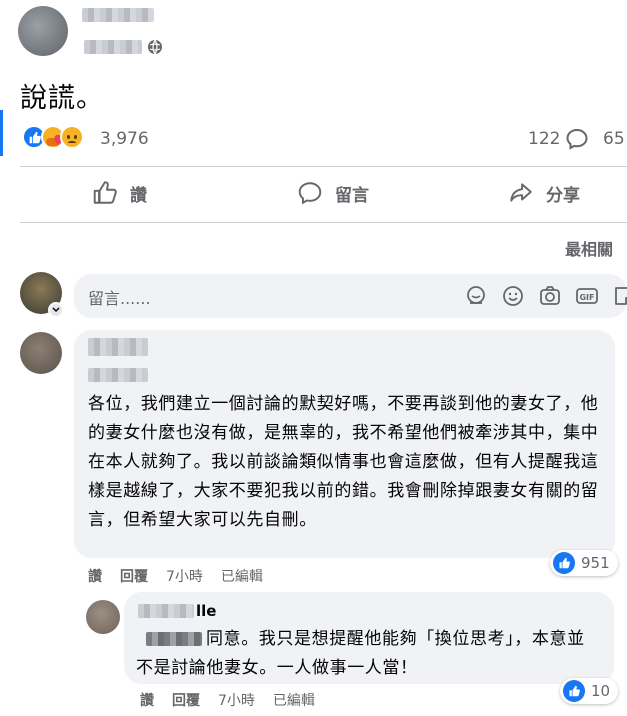  What do you see at coordinates (360, 653) in the screenshot?
I see `reply-text: 同意。我只是想提醒他能夠「換位思考」，本意並不是討論他妻女。一人做事一人當！` at bounding box center [360, 653].